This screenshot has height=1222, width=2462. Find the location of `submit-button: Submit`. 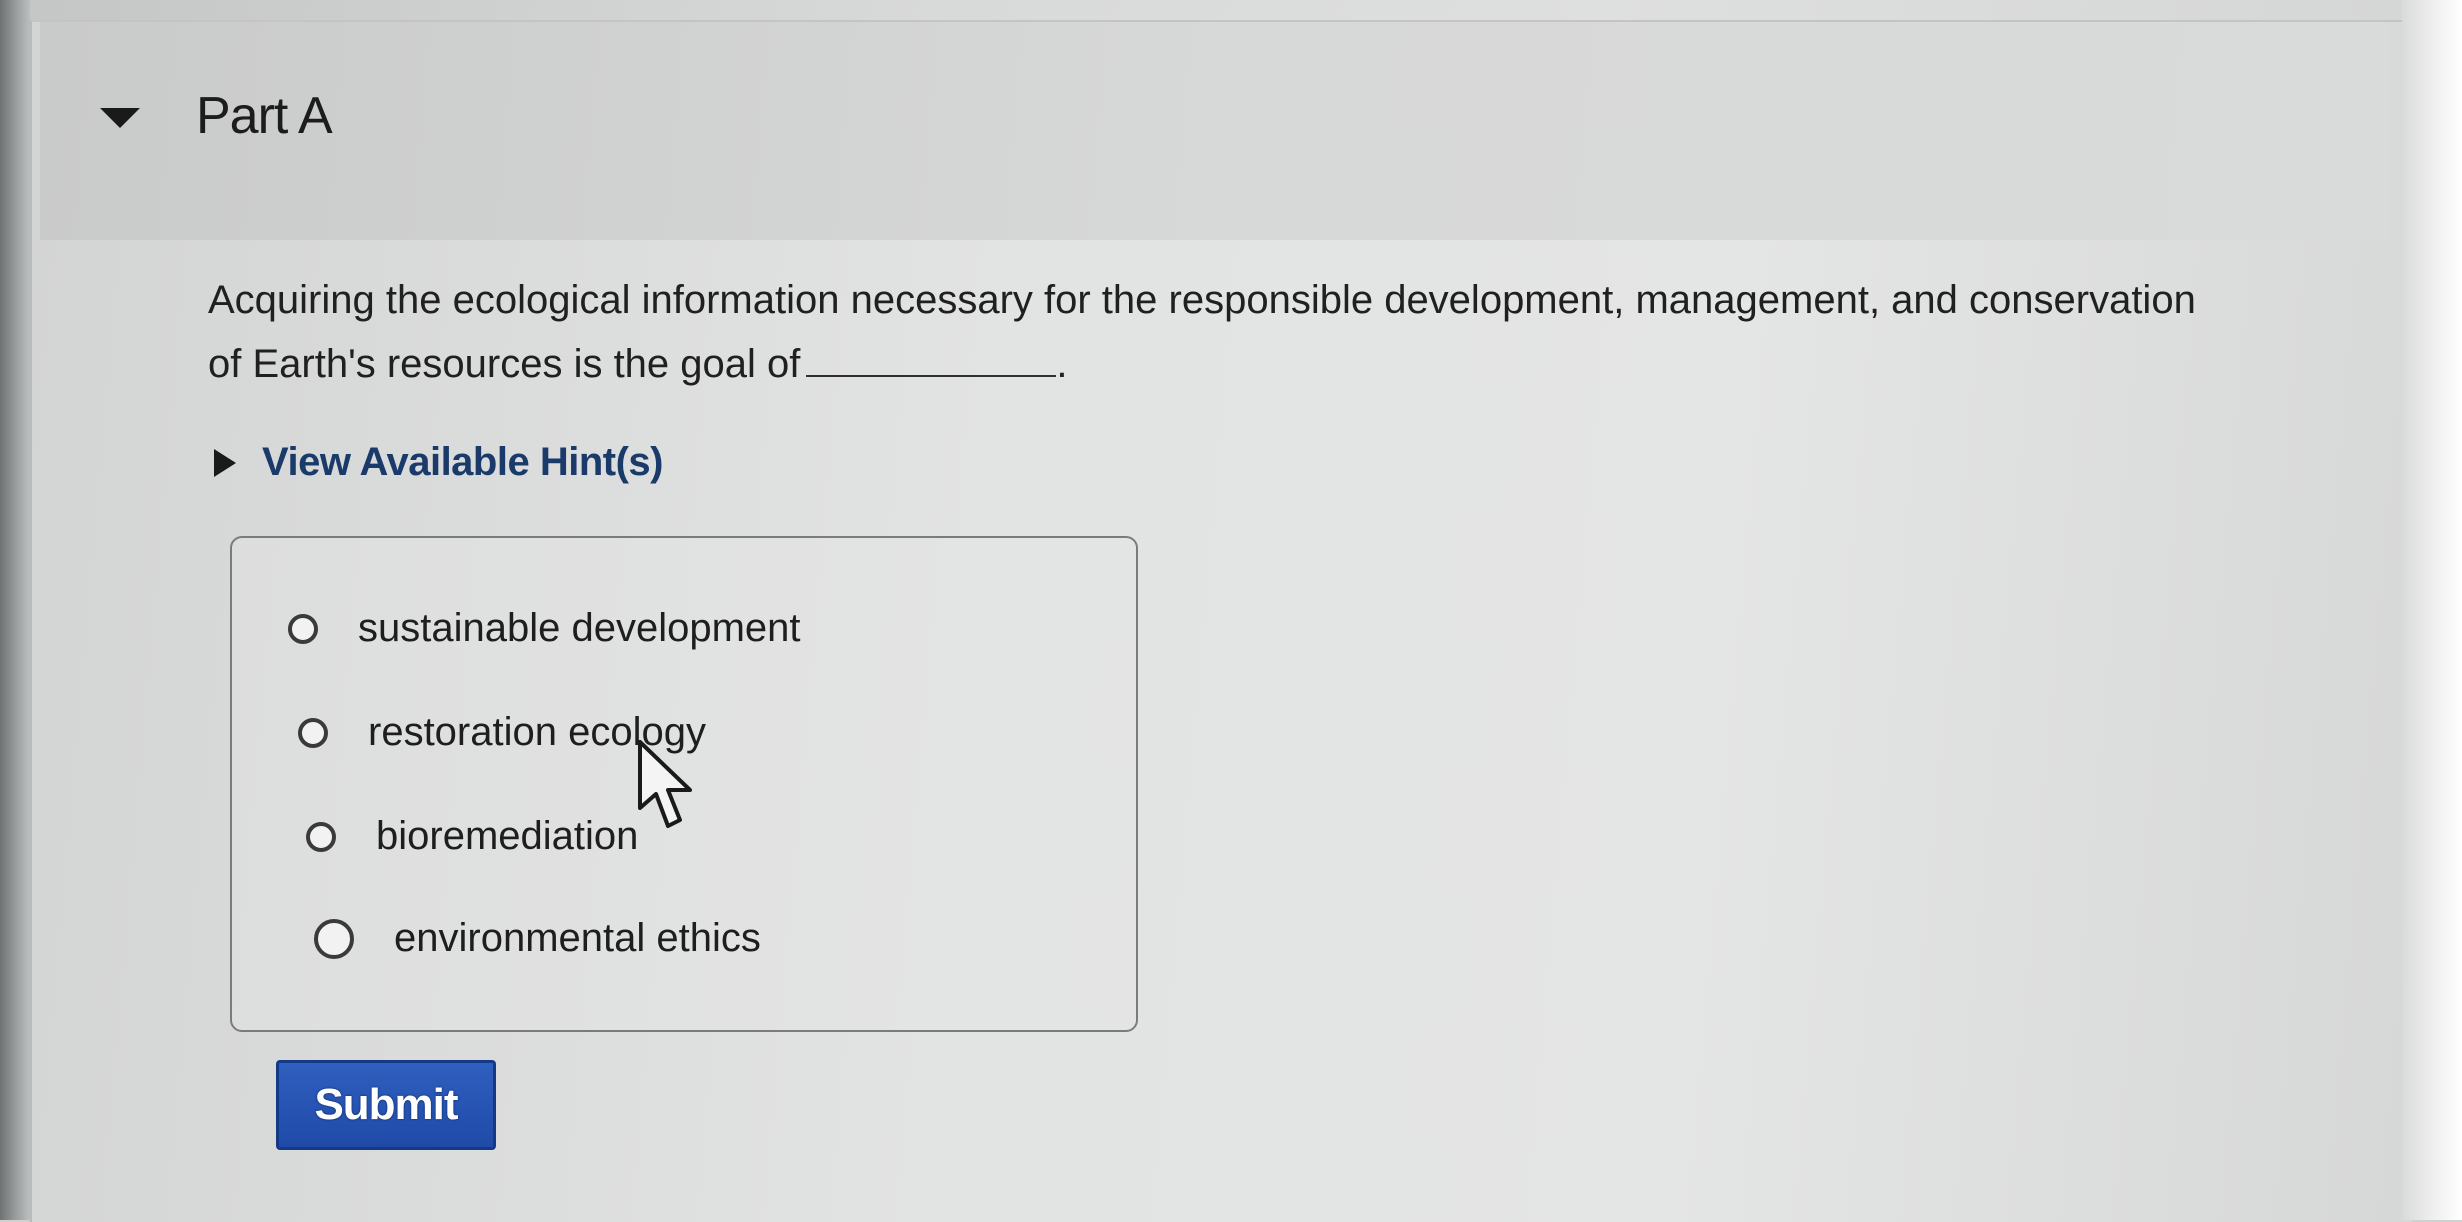

submit-button: Submit is located at coordinates (386, 1105).